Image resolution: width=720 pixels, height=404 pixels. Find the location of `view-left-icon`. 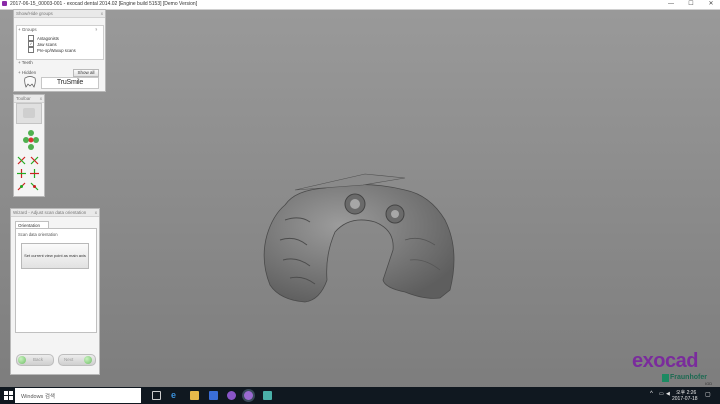

view-left-icon is located at coordinates (21, 173).